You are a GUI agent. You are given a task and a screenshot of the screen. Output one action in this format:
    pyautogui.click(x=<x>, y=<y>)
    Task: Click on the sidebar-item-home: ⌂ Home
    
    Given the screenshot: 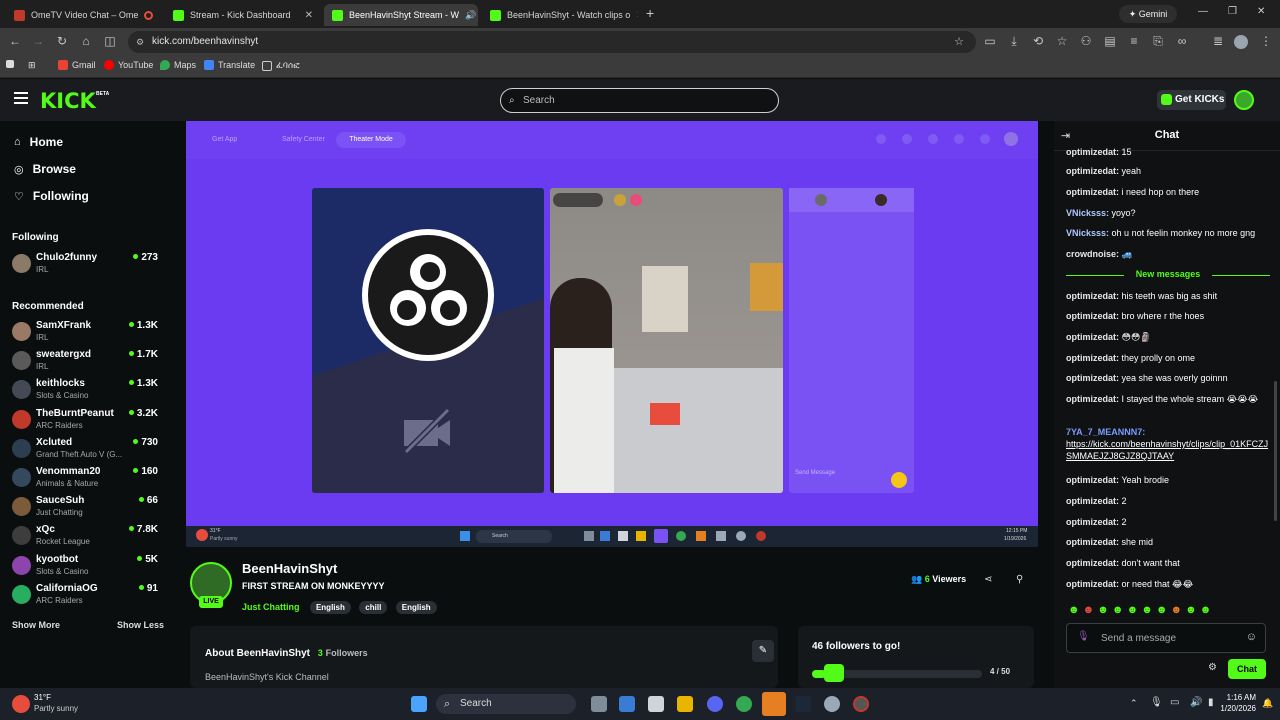 What is the action you would take?
    pyautogui.click(x=38, y=142)
    